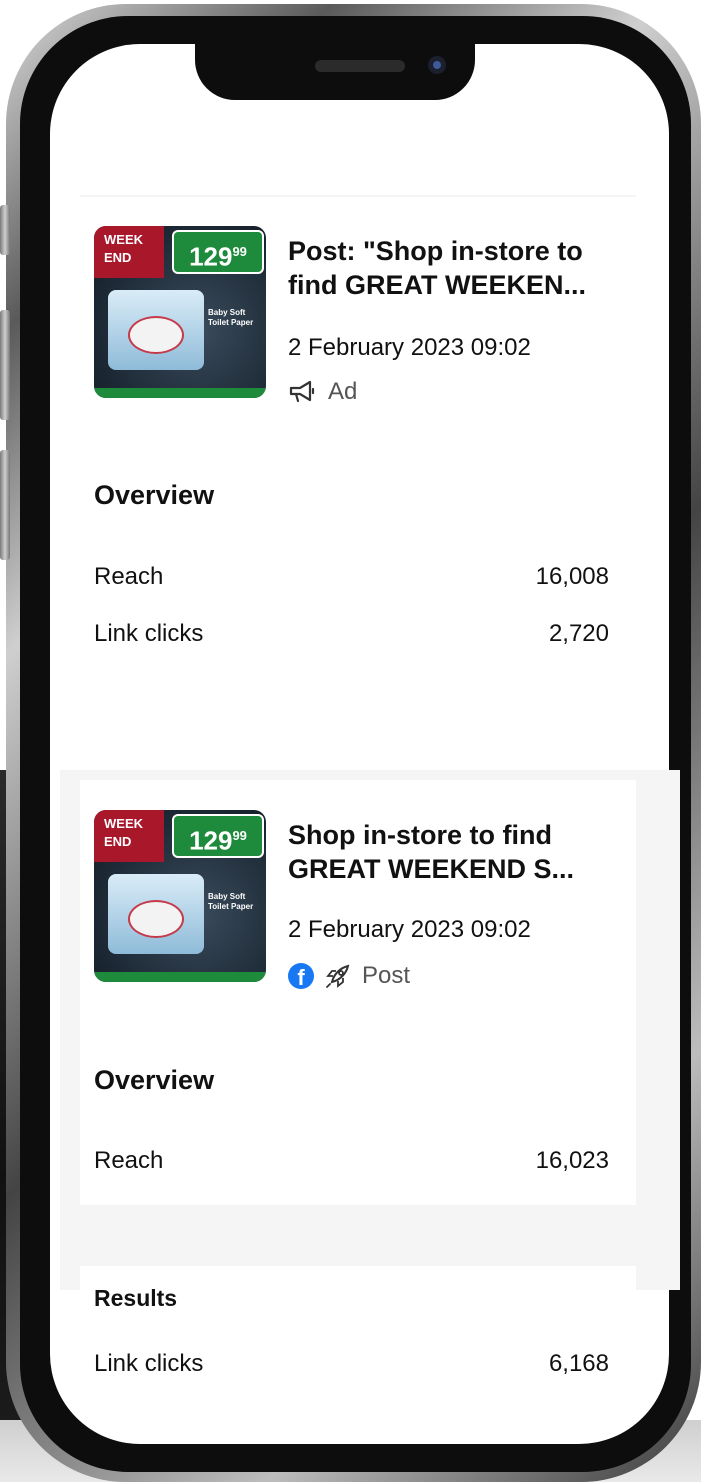 The image size is (701, 1482). What do you see at coordinates (343, 391) in the screenshot?
I see `post-type-label: Ad` at bounding box center [343, 391].